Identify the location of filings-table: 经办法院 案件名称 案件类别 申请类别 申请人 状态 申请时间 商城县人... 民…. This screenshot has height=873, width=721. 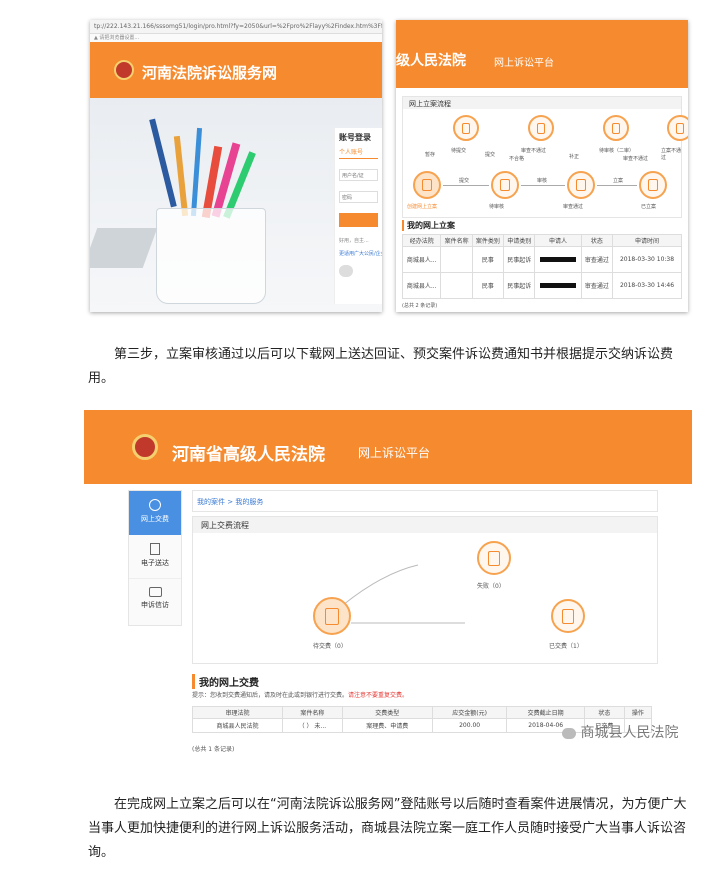
(541, 266).